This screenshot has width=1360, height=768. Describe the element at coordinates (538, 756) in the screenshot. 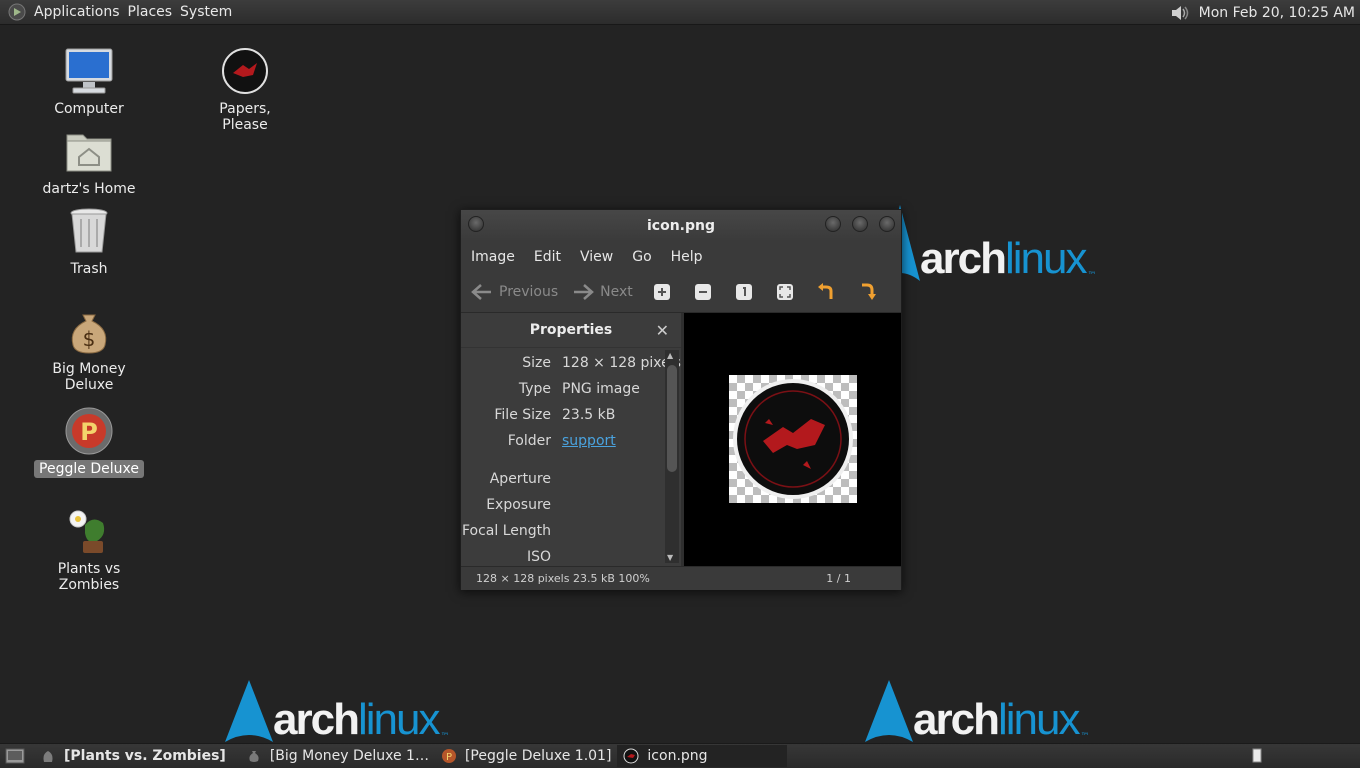

I see `task-label: [Peggle Deluxe 1.01]` at that location.